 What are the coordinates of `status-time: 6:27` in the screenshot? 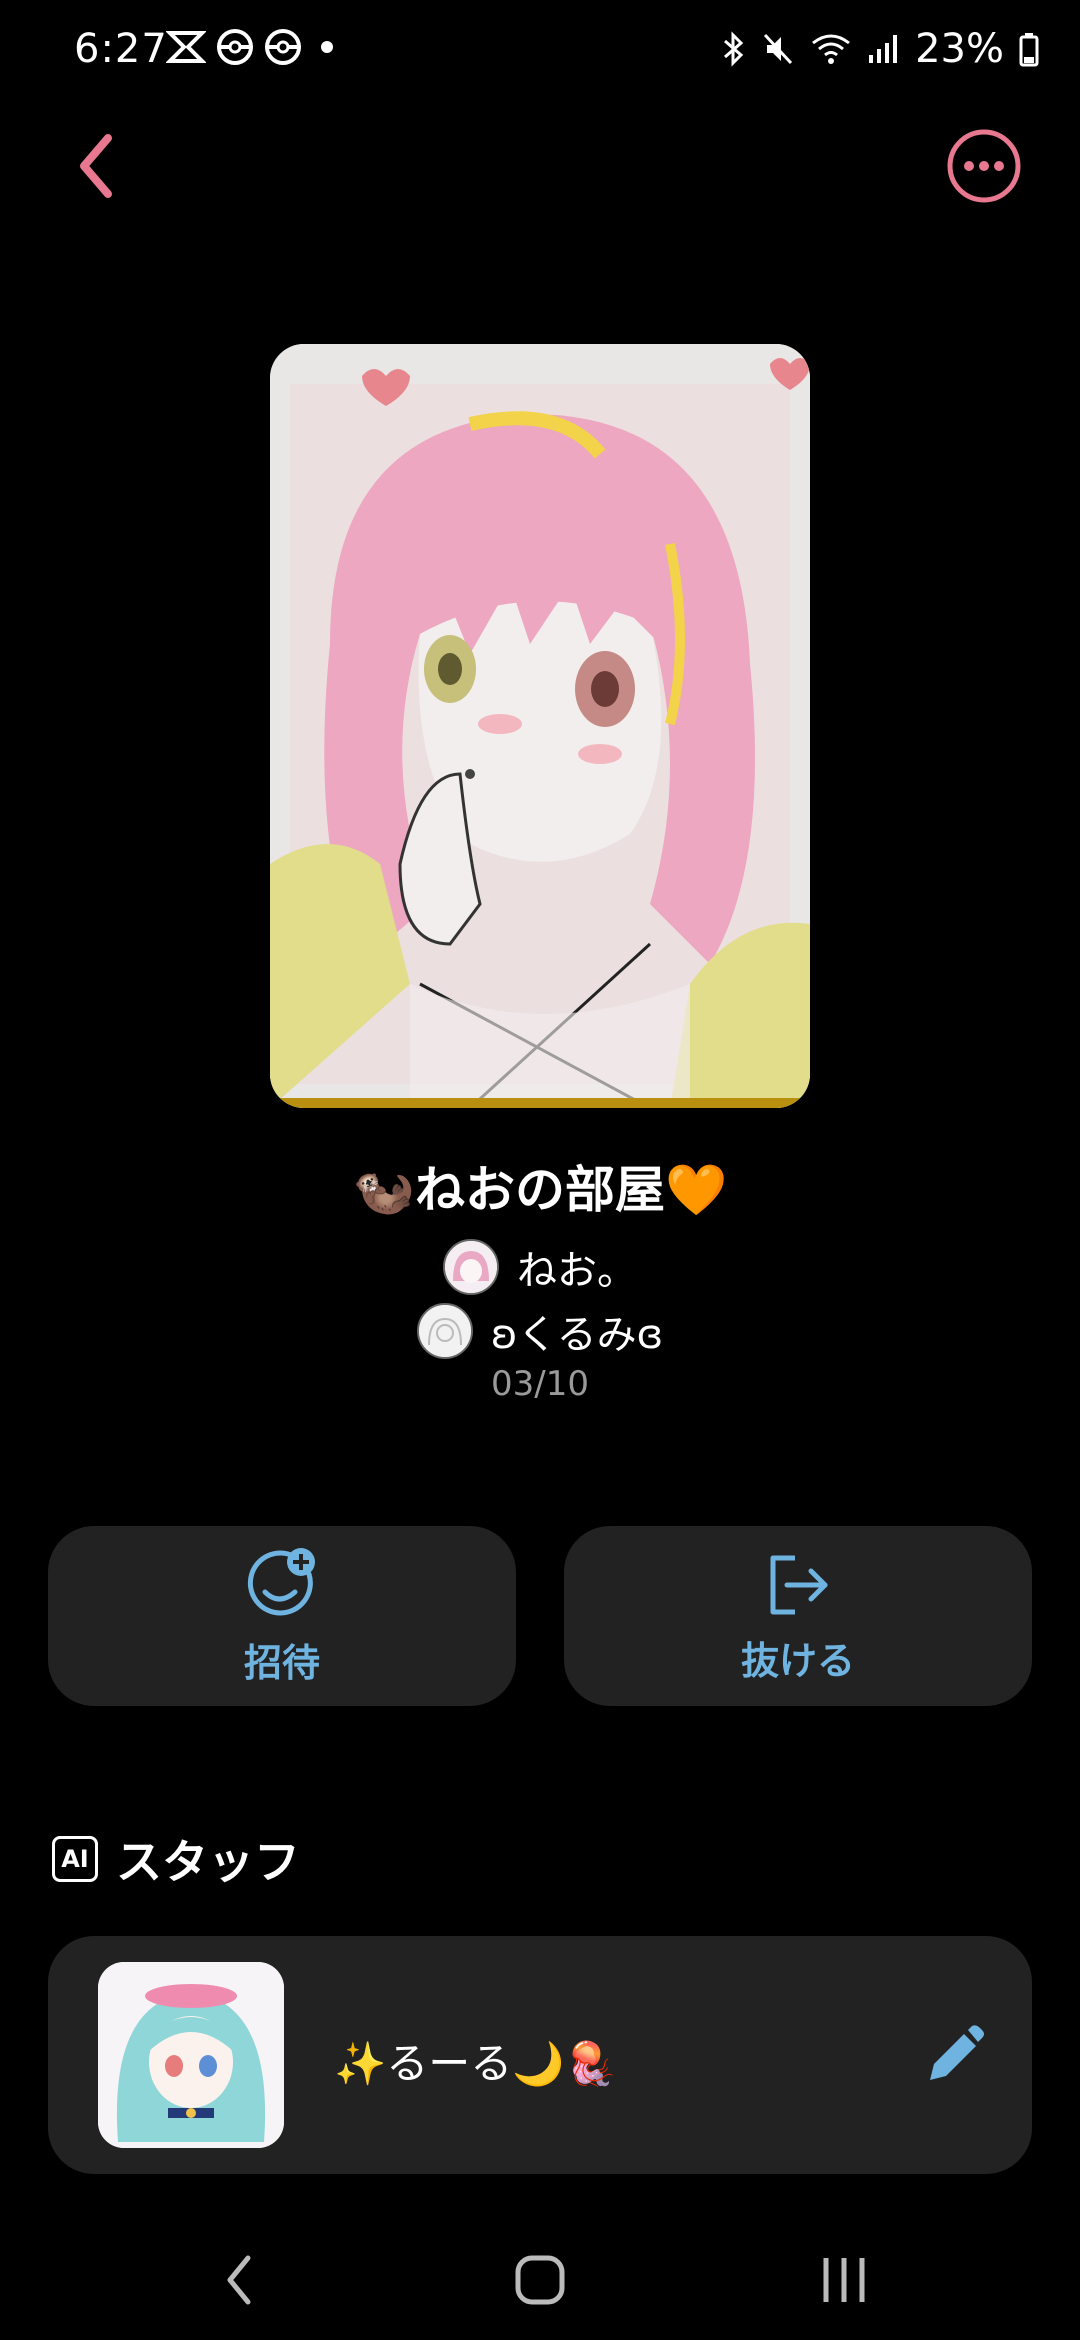 It's located at (121, 49).